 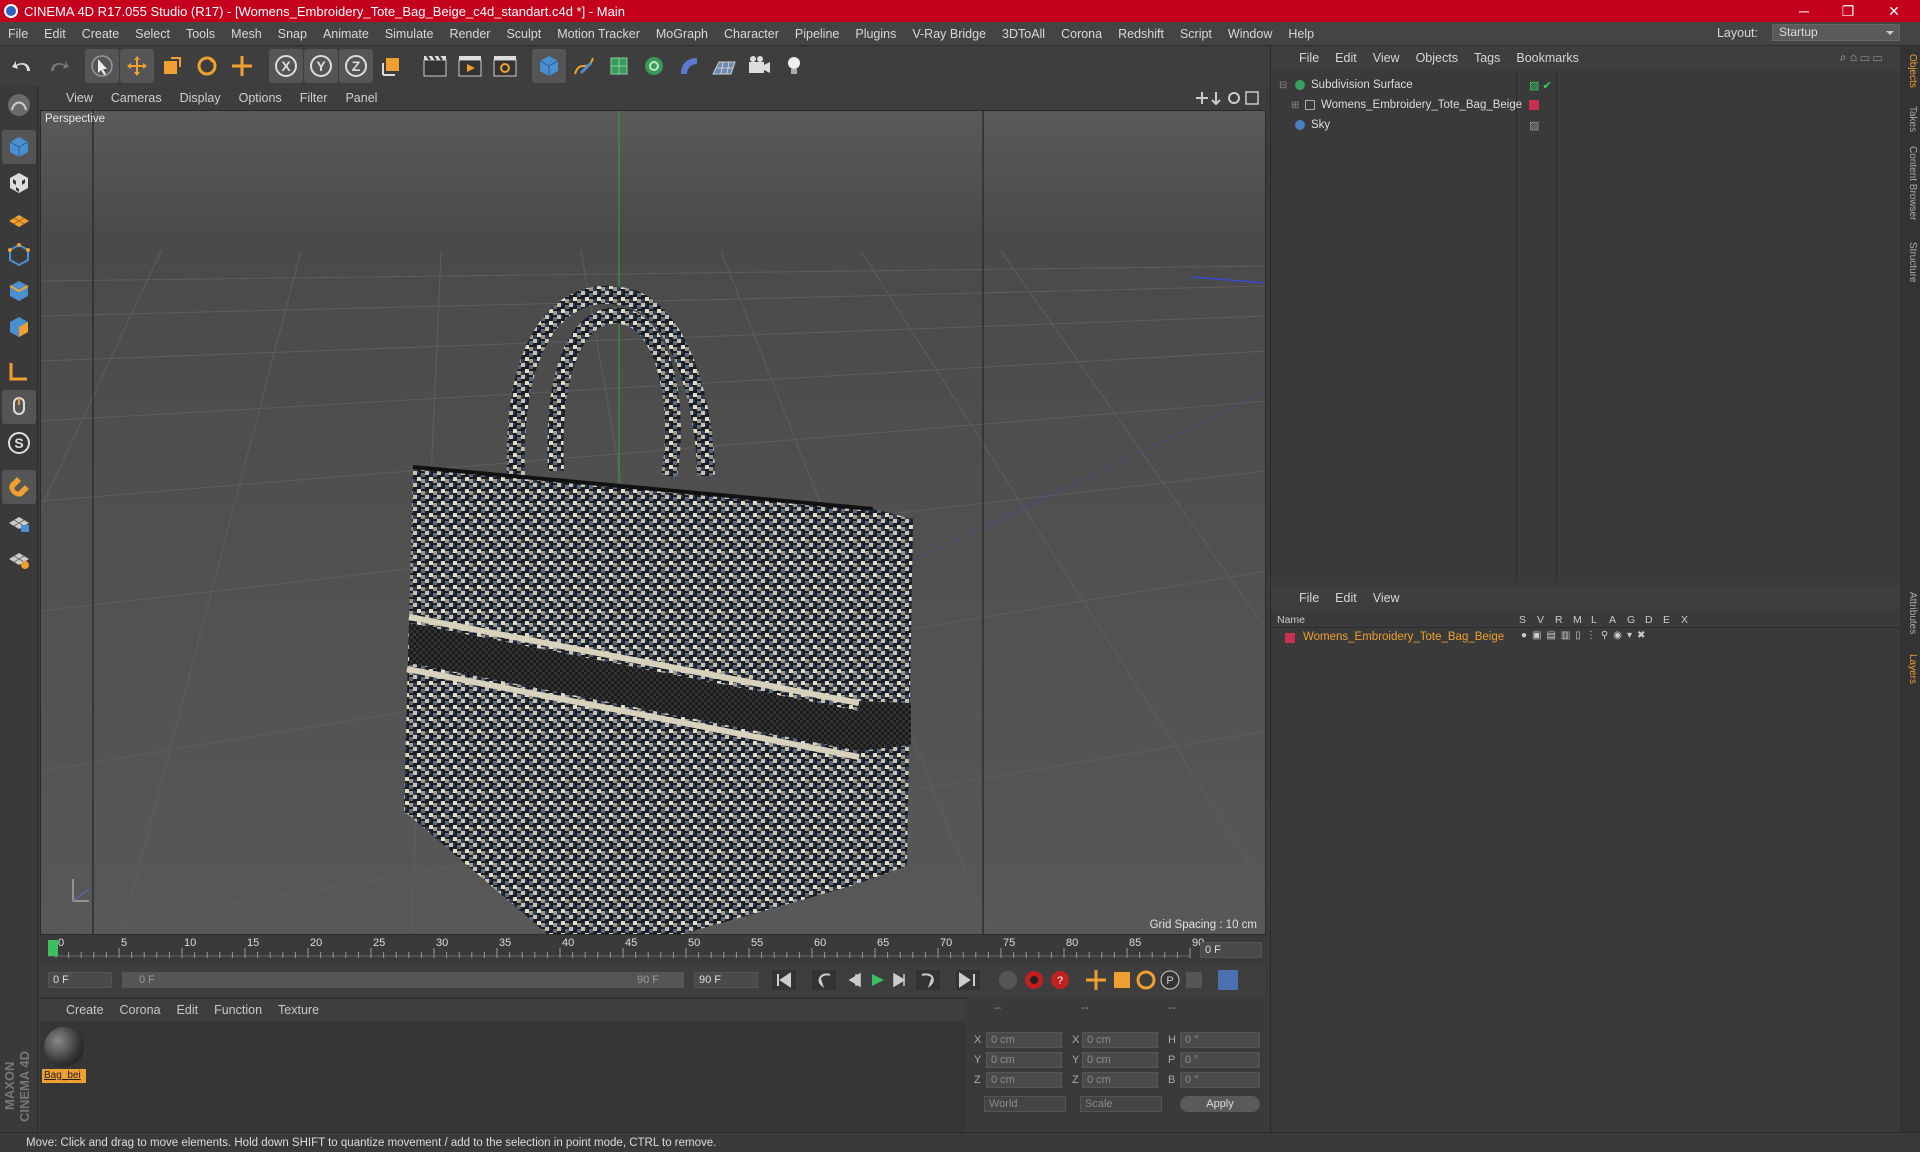 What do you see at coordinates (1910, 71) in the screenshot?
I see `tab-objects: Objects` at bounding box center [1910, 71].